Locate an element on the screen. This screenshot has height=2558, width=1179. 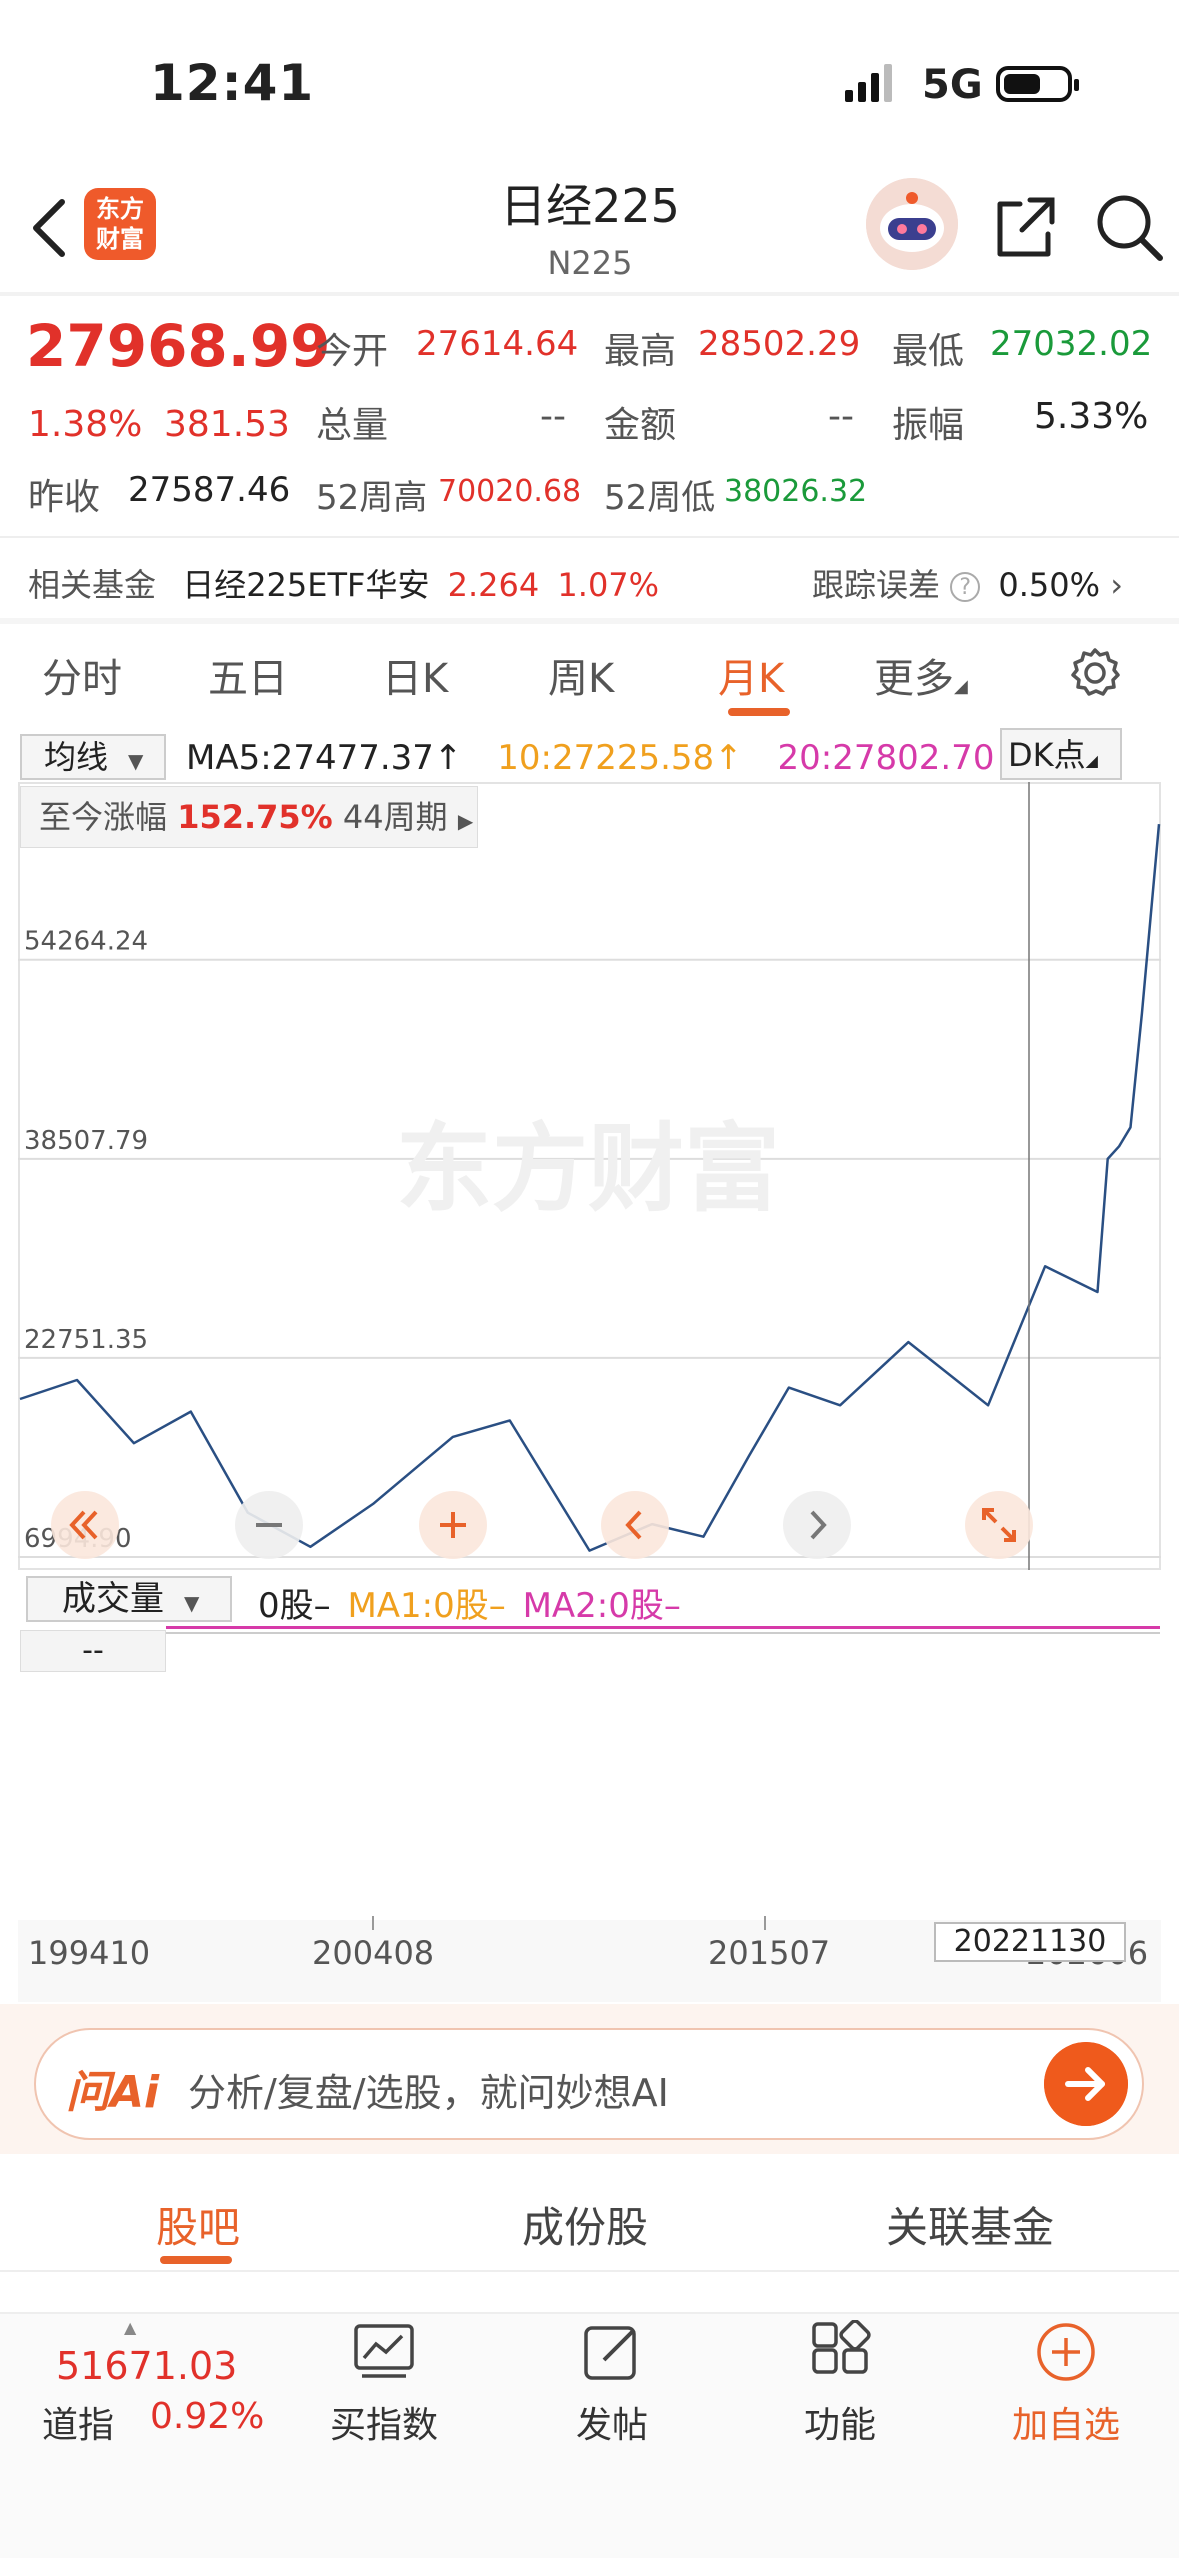
volume-ma1: MA1:0股– is located at coordinates (426, 1606).